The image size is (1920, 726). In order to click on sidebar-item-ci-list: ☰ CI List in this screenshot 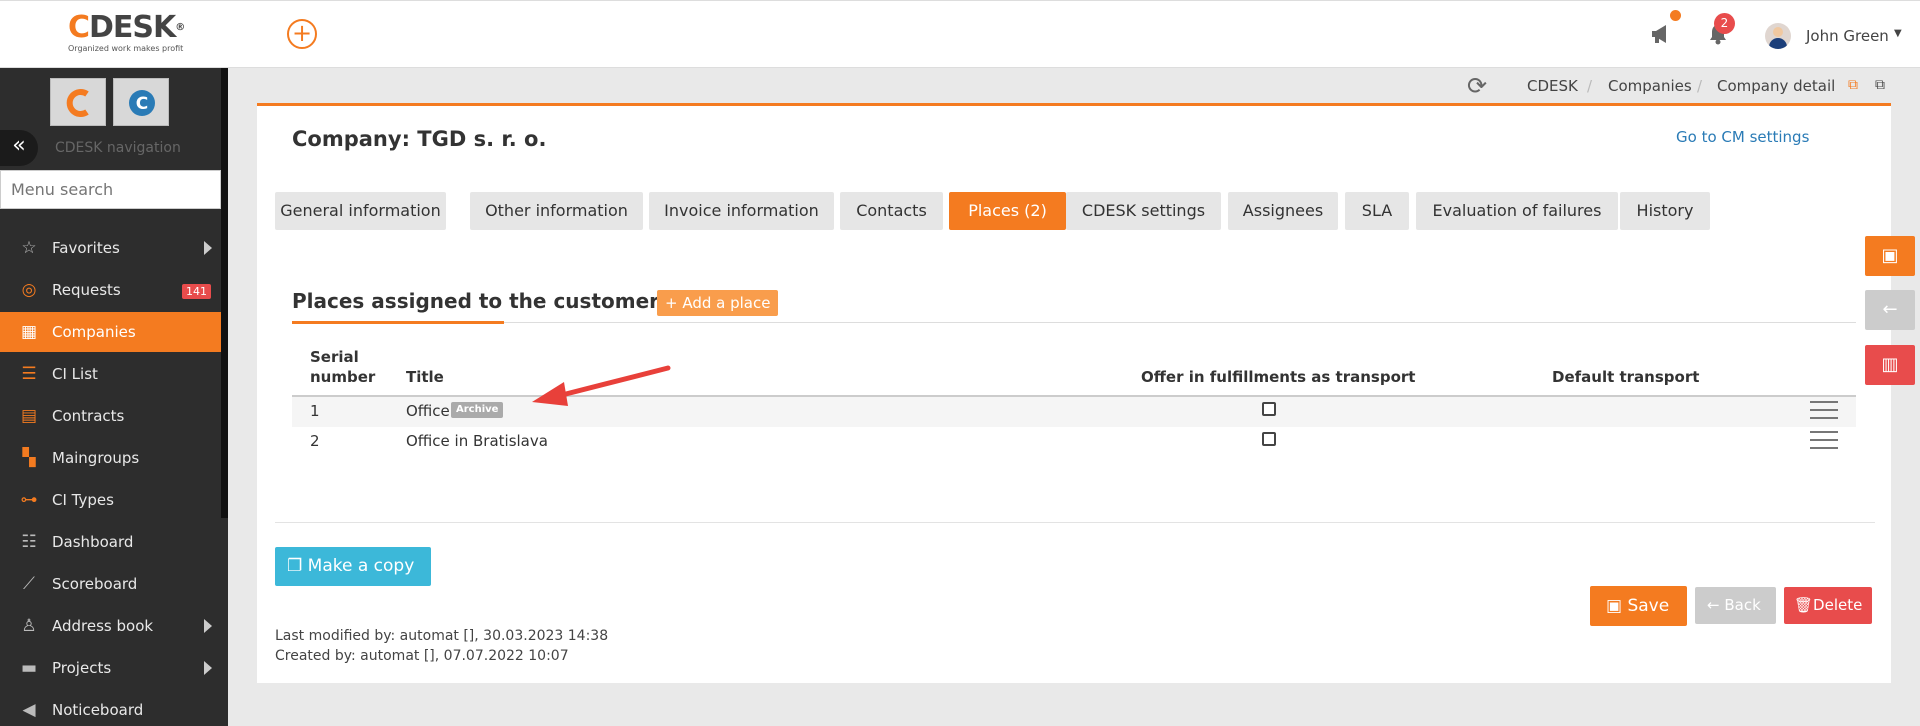, I will do `click(110, 374)`.